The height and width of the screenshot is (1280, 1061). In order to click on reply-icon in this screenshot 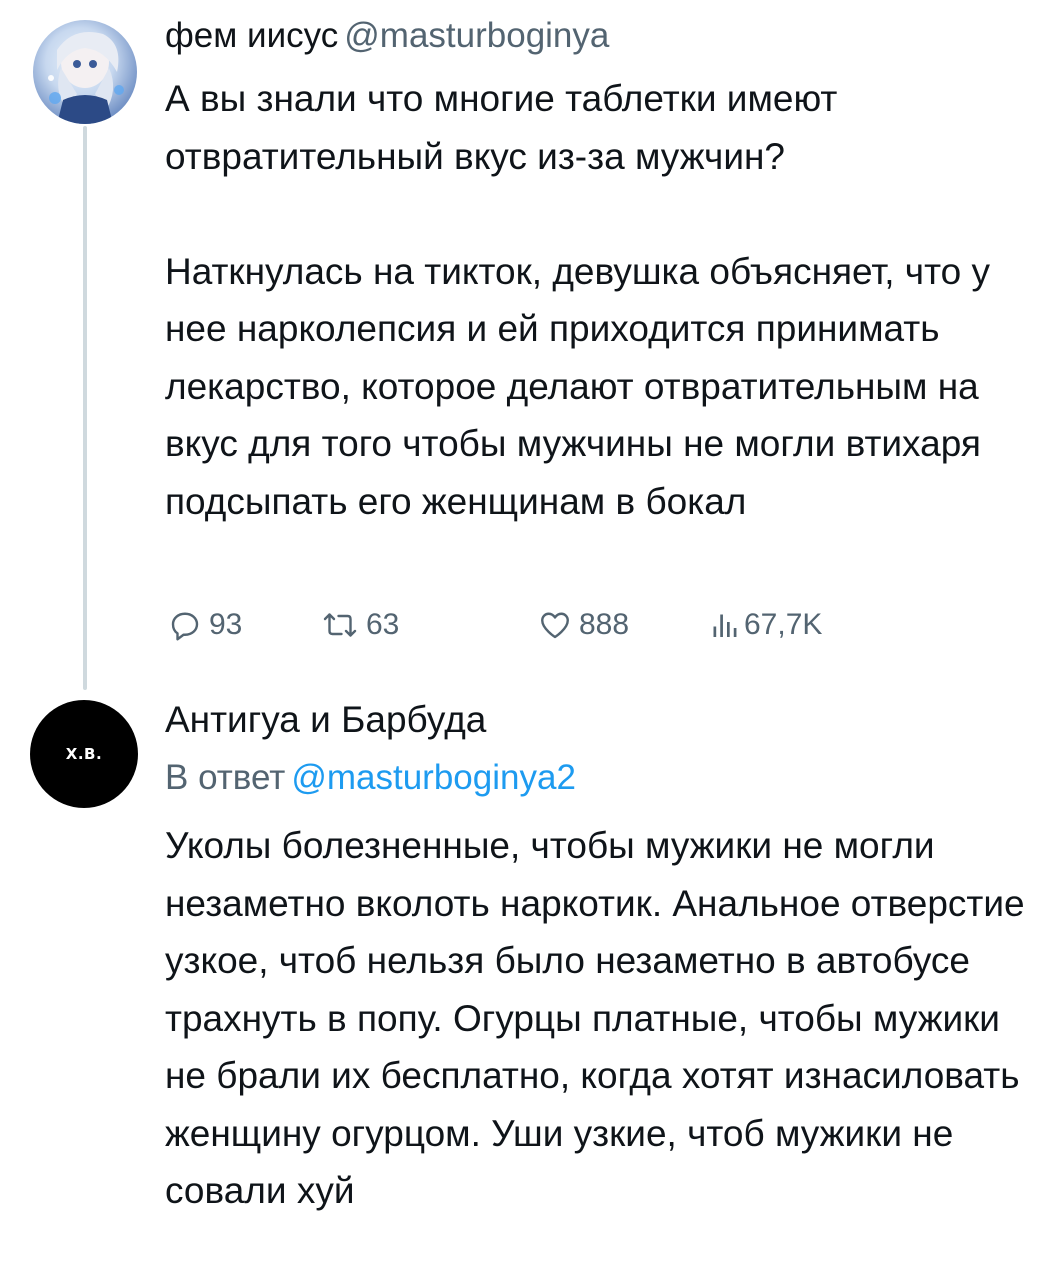, I will do `click(185, 626)`.